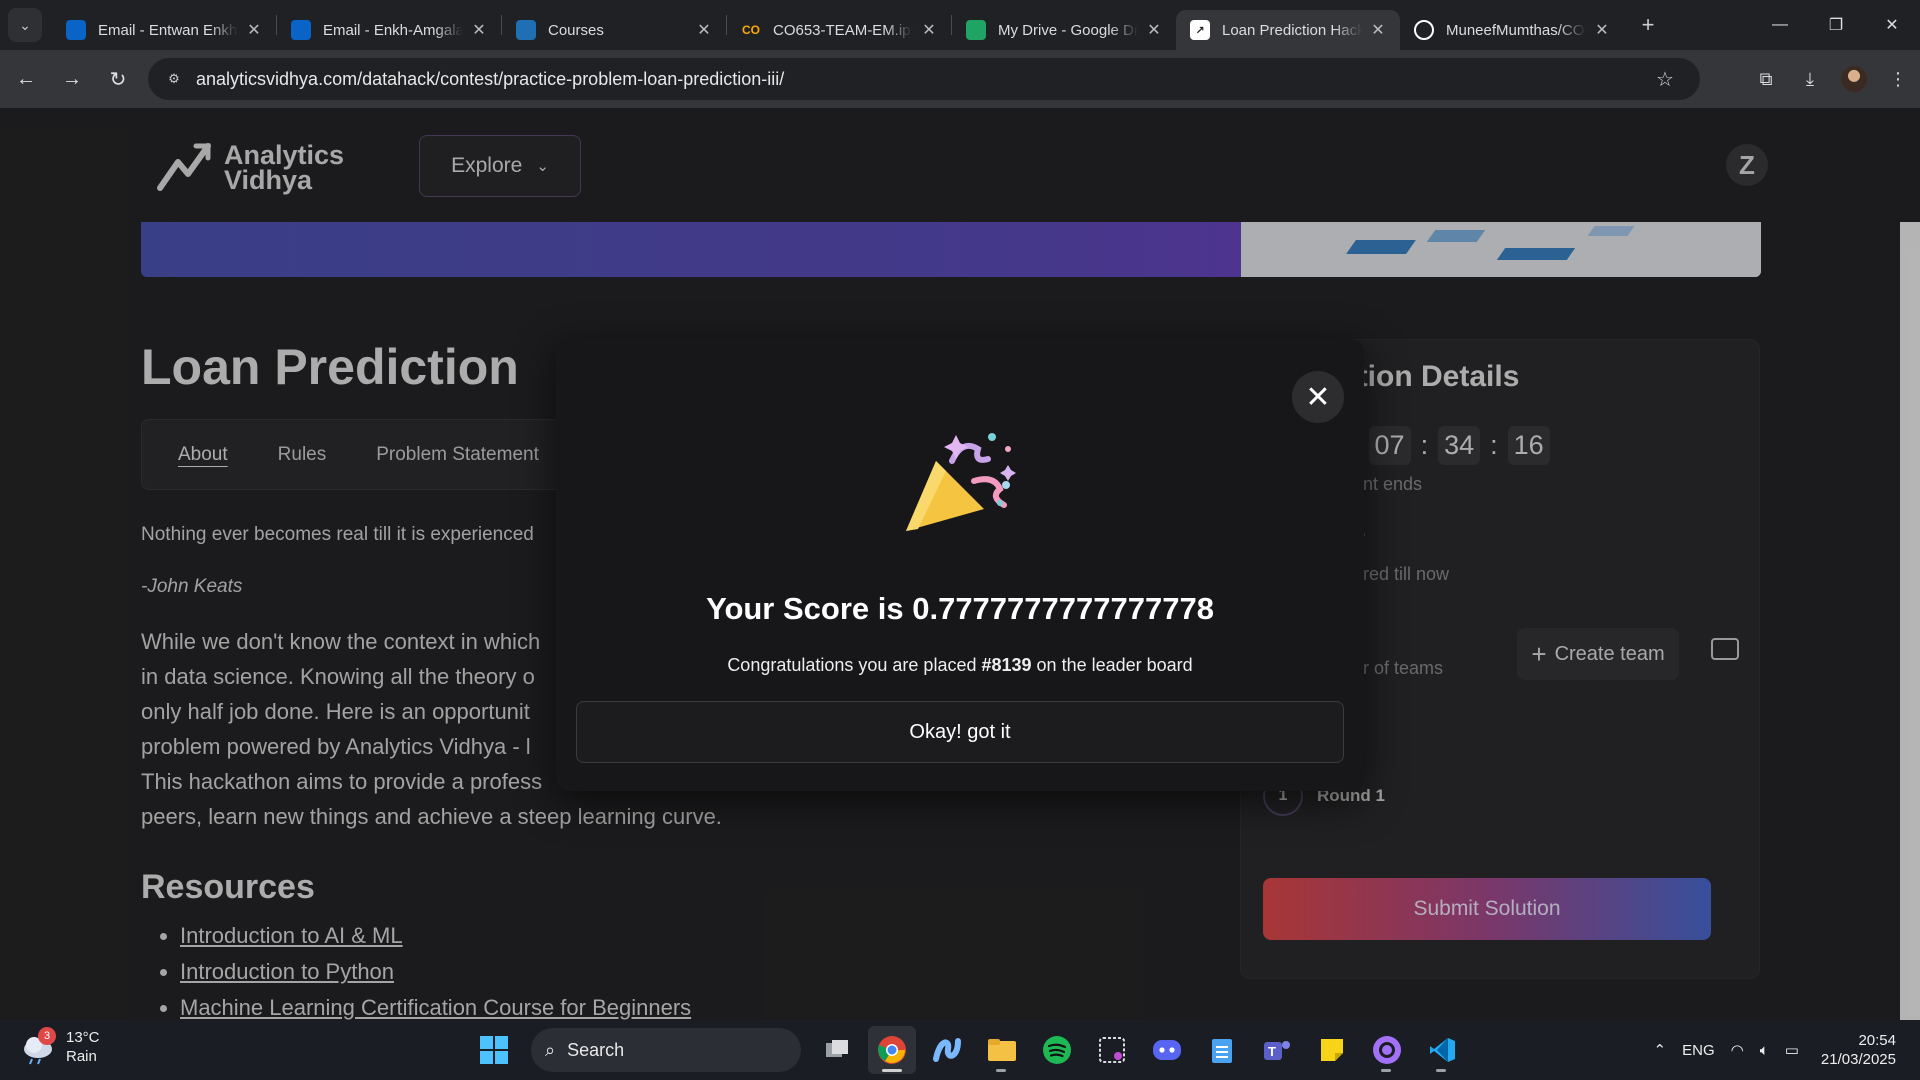  I want to click on volume-icon: 🔈︎, so click(1764, 1050).